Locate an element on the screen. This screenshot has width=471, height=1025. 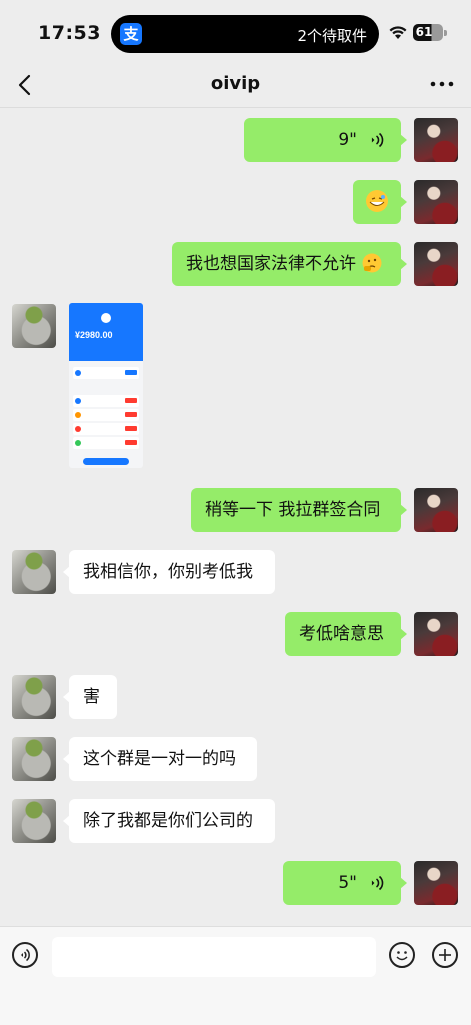
chat-header: oivip is located at coordinates (235, 86).